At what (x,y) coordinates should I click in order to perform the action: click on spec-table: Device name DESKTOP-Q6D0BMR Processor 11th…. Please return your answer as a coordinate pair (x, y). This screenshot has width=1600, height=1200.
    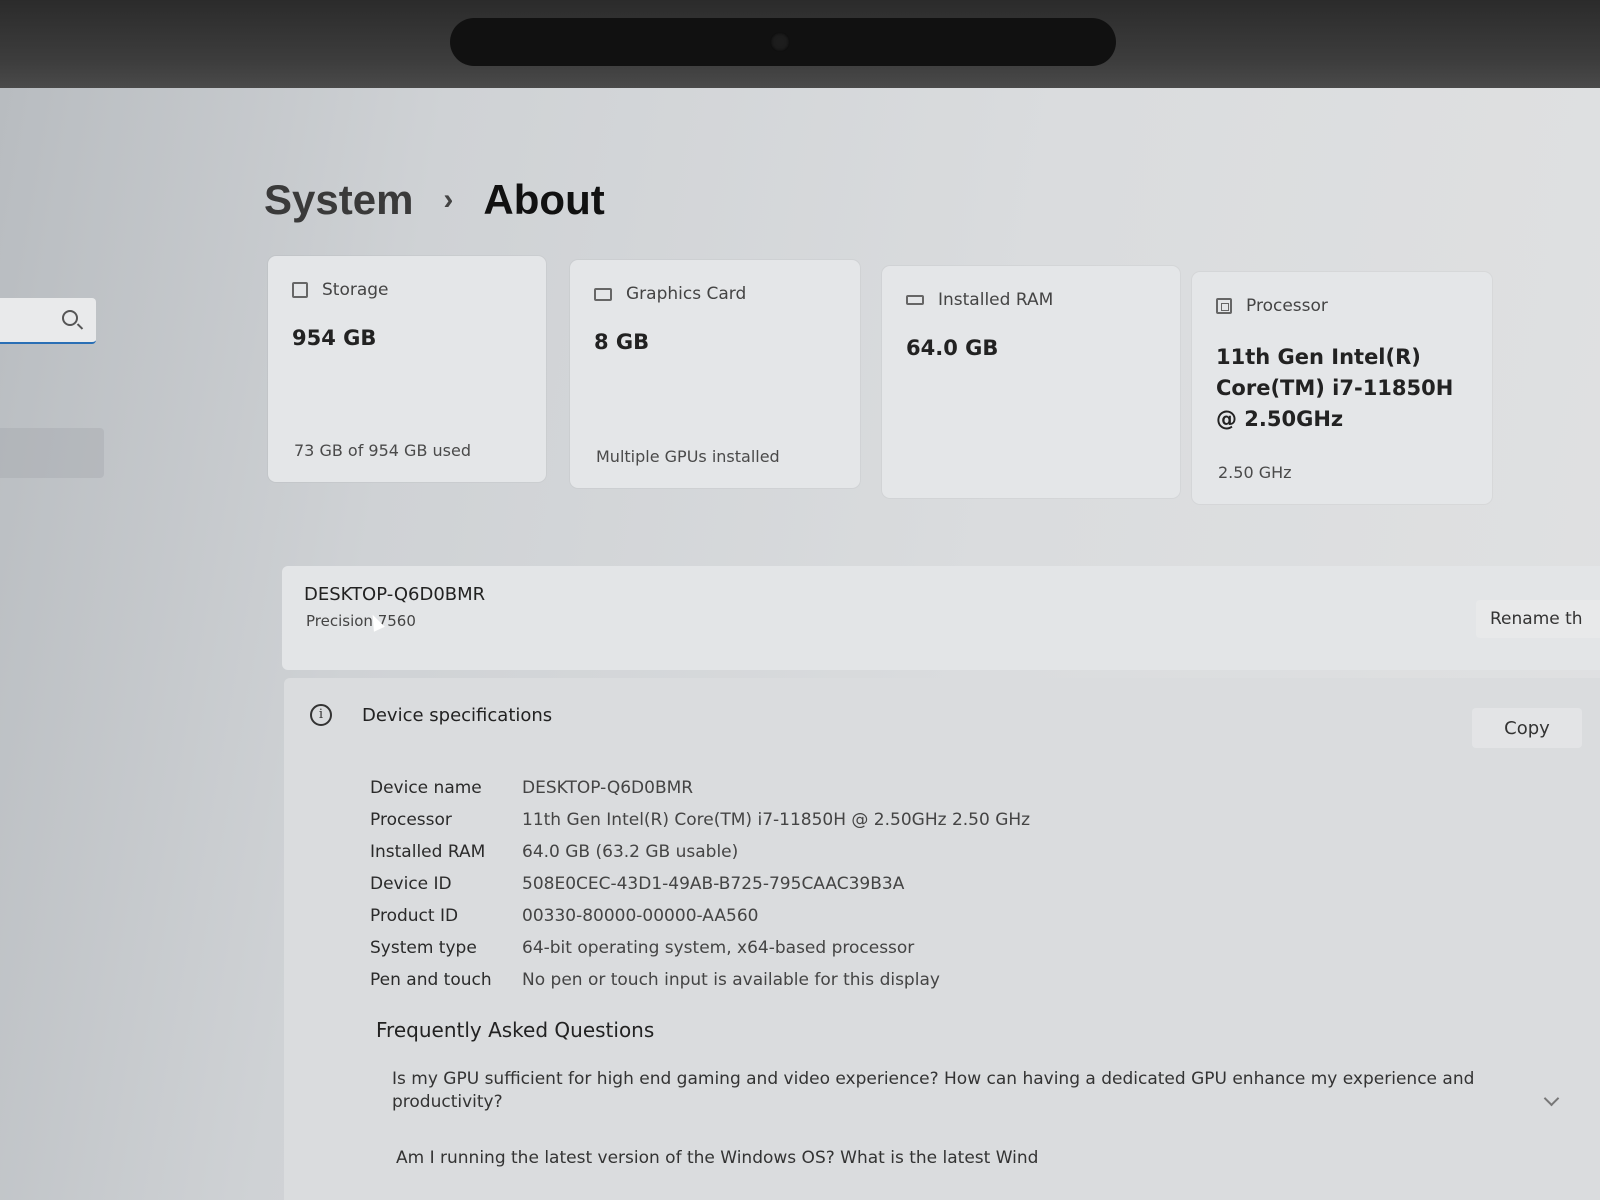
    Looking at the image, I should click on (700, 884).